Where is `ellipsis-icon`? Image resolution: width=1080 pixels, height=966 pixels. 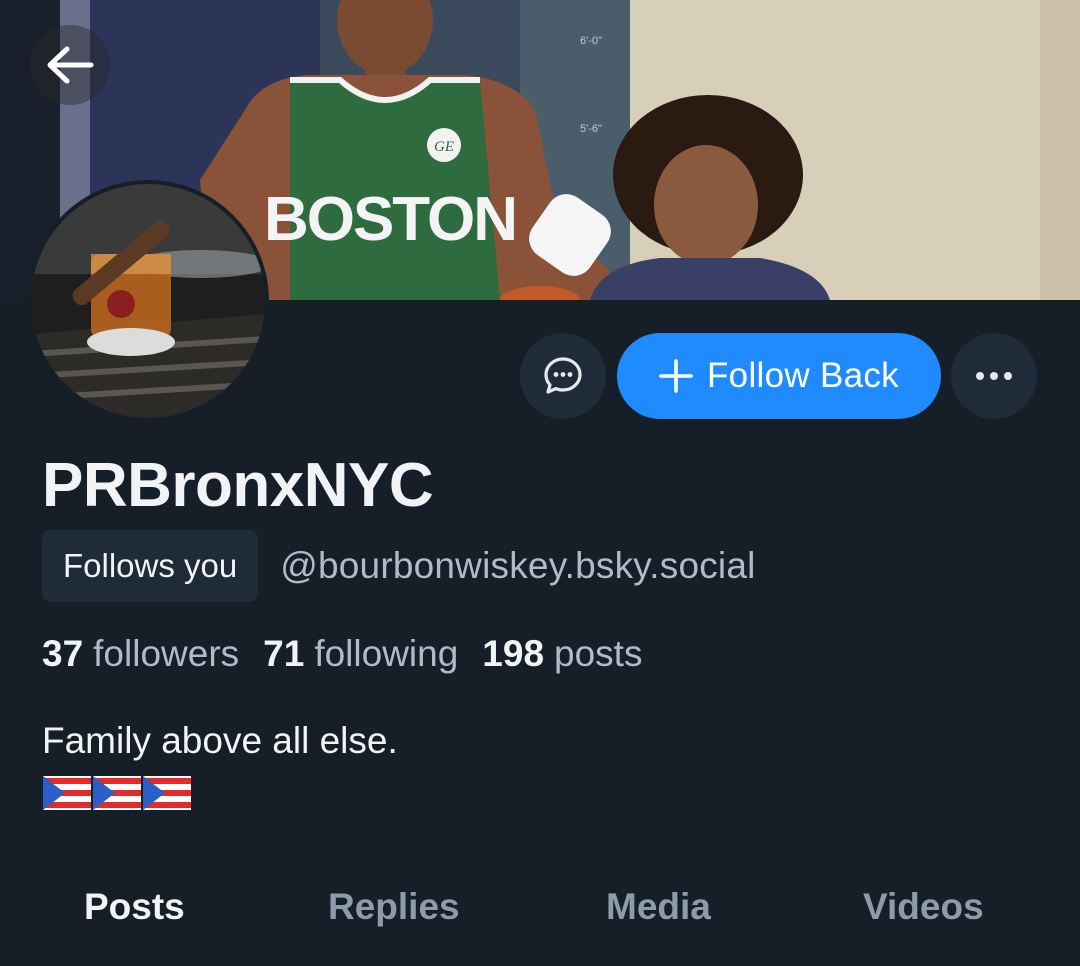
ellipsis-icon is located at coordinates (994, 376).